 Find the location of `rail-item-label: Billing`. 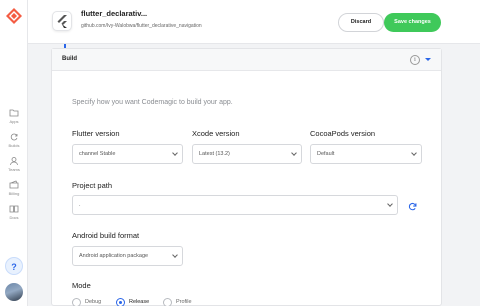

rail-item-label: Billing is located at coordinates (14, 193).